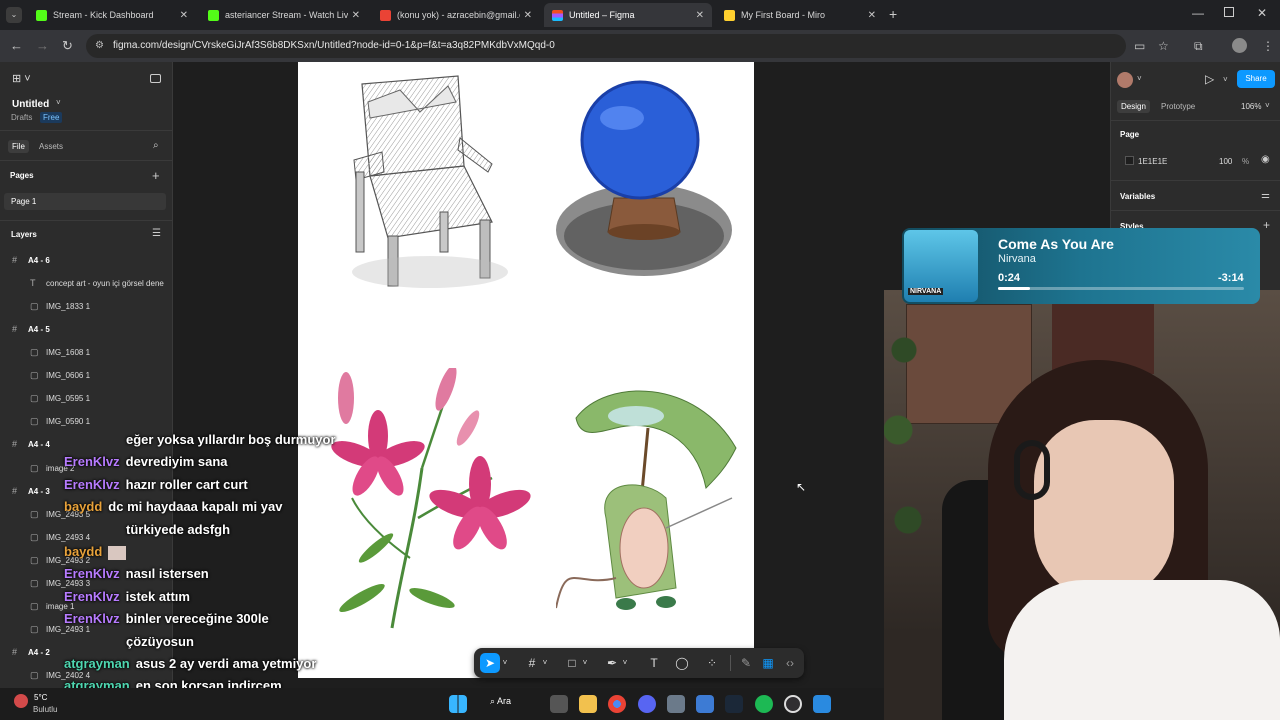  I want to click on variables-settings-icon: ⚌, so click(1265, 195).